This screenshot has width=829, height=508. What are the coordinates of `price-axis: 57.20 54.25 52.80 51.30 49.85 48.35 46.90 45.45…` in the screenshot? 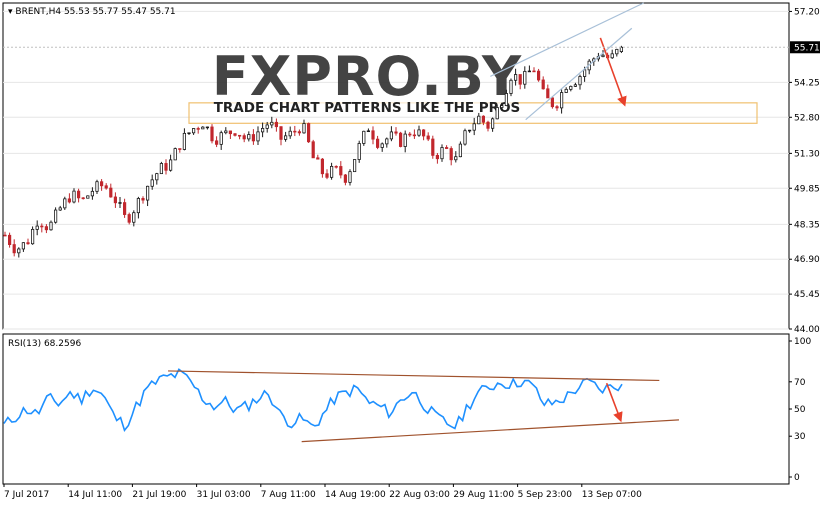 It's located at (804, 171).